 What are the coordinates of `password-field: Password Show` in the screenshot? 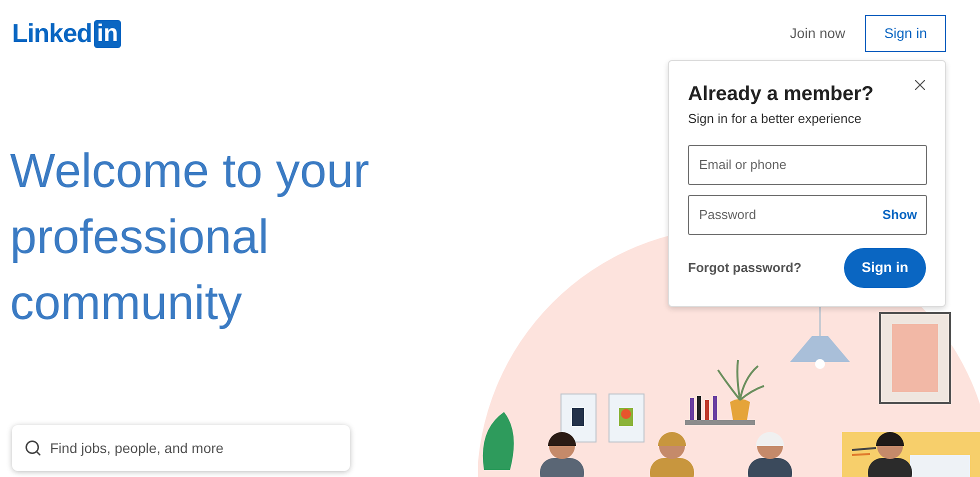 It's located at (807, 214).